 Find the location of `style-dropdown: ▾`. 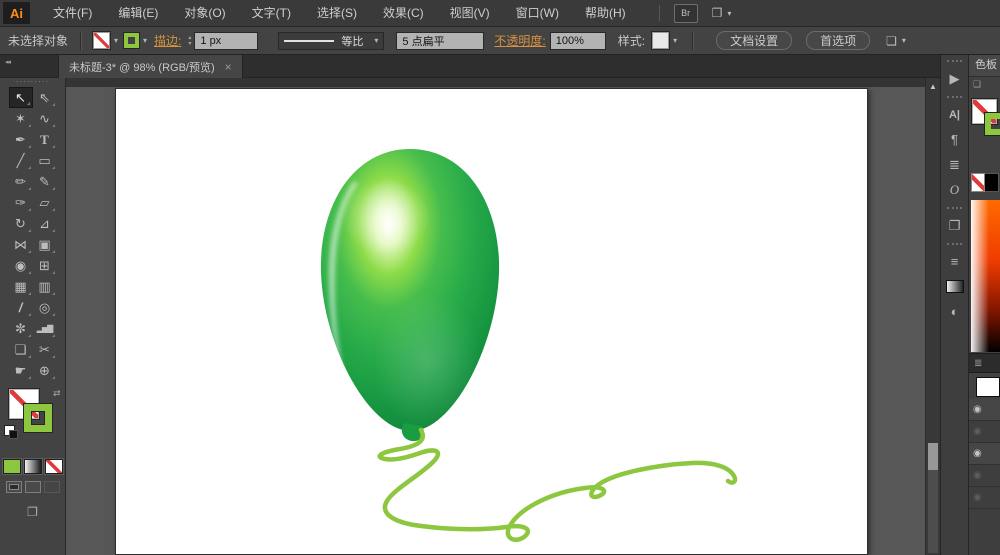

style-dropdown: ▾ is located at coordinates (664, 40).